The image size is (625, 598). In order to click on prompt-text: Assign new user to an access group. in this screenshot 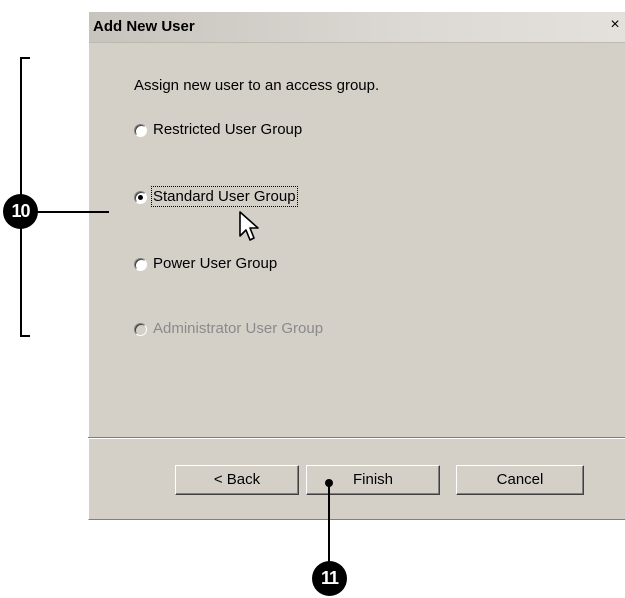, I will do `click(257, 85)`.